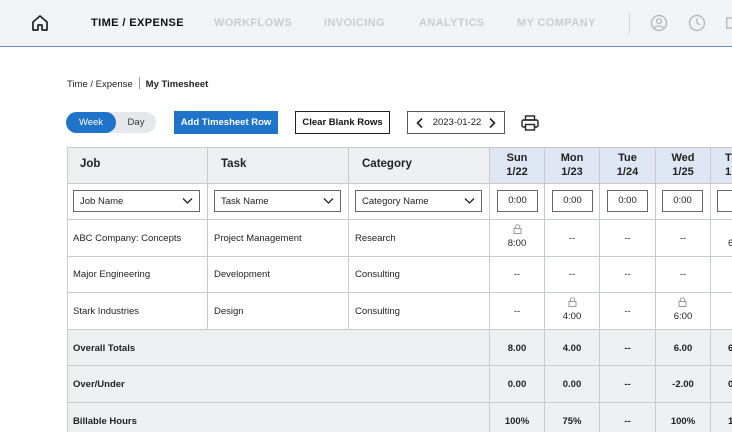  I want to click on nav-invoicing: INVOICING, so click(354, 23).